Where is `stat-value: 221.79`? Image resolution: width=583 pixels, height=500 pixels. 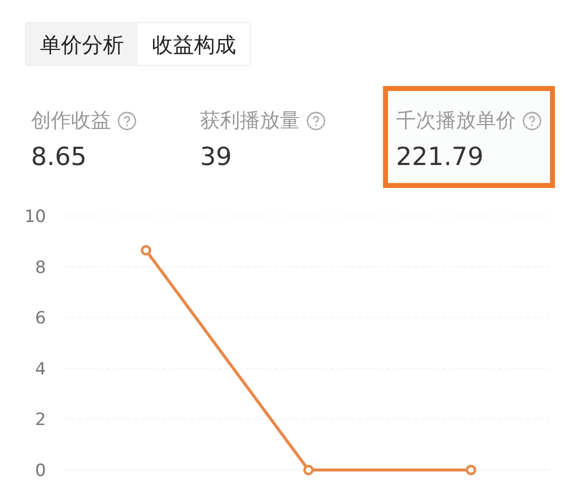 stat-value: 221.79 is located at coordinates (440, 156).